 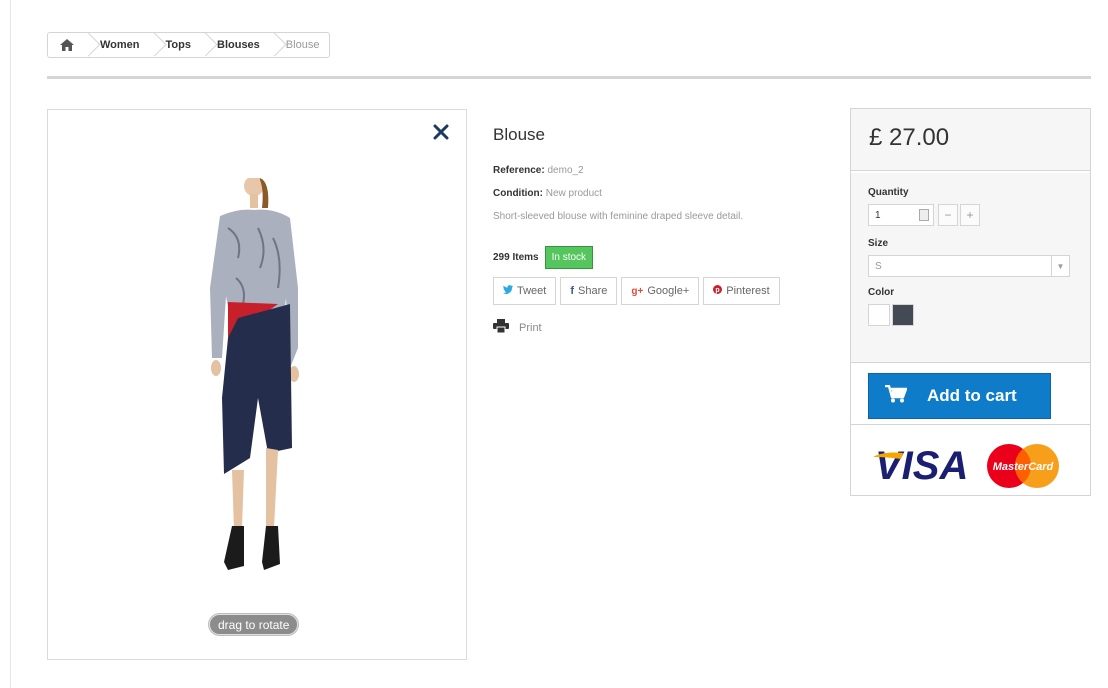 What do you see at coordinates (532, 291) in the screenshot?
I see `tweet-label: Tweet` at bounding box center [532, 291].